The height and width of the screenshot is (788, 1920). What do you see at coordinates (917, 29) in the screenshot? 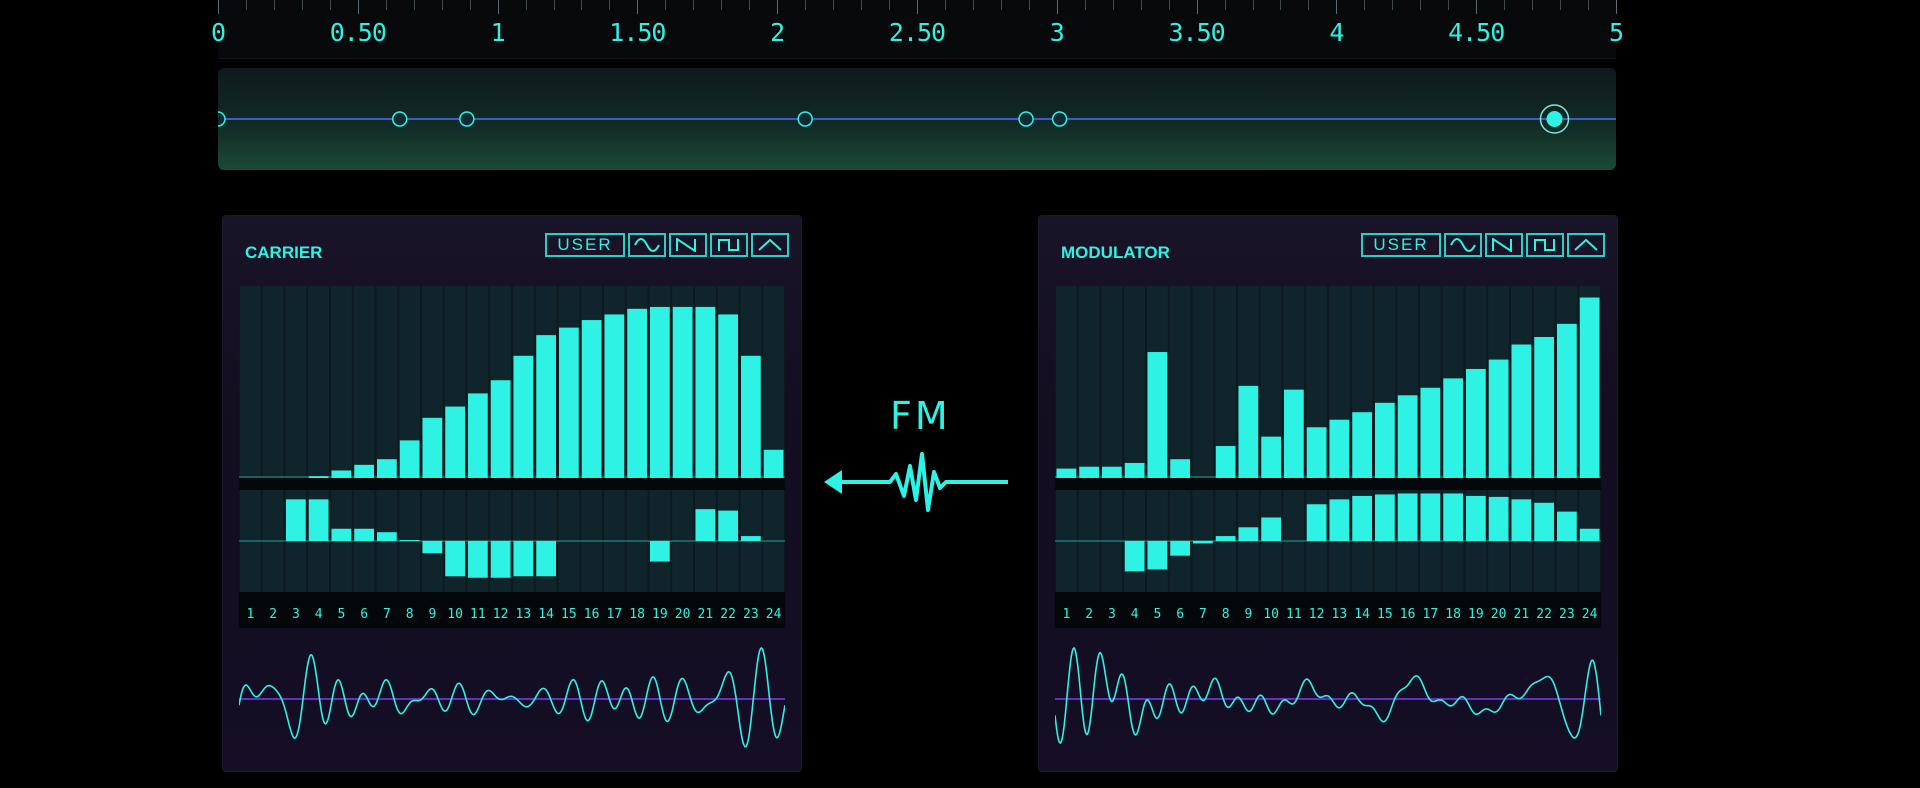
I see `timeline-ruler: 0 0.50 1 1.50 2 2.50 3 3.50 4 4.50 5` at bounding box center [917, 29].